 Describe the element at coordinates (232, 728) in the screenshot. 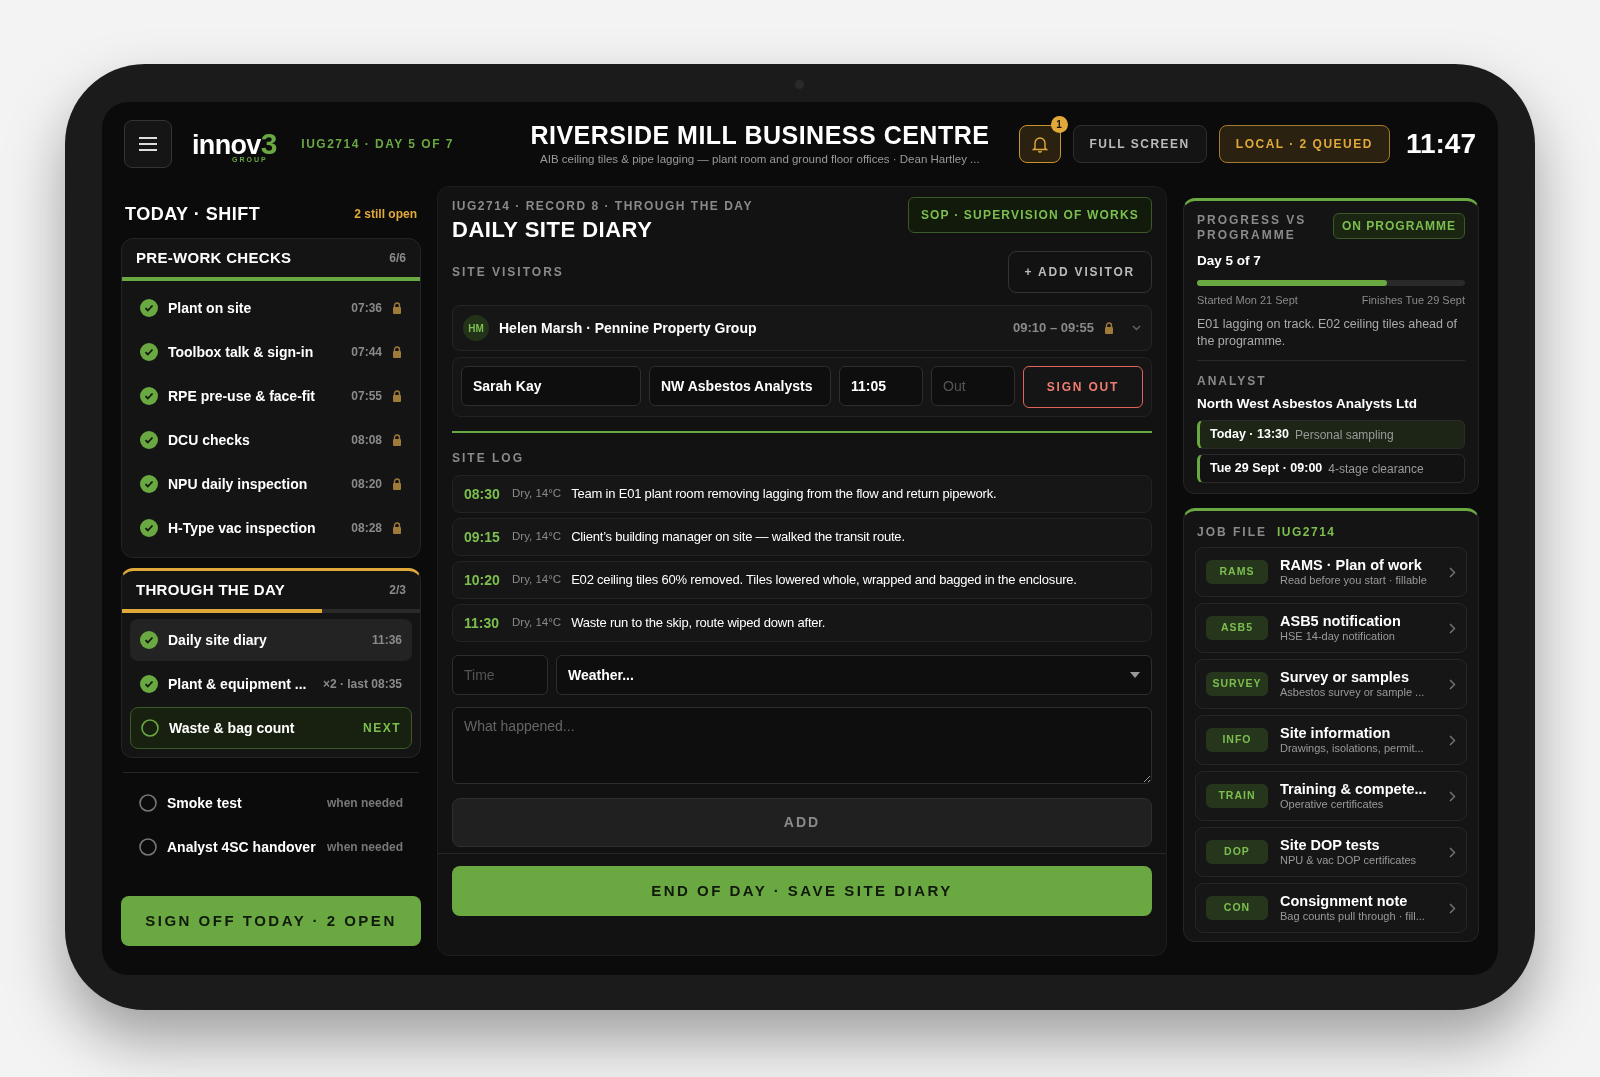

I see `item-label: Waste & bag count` at that location.